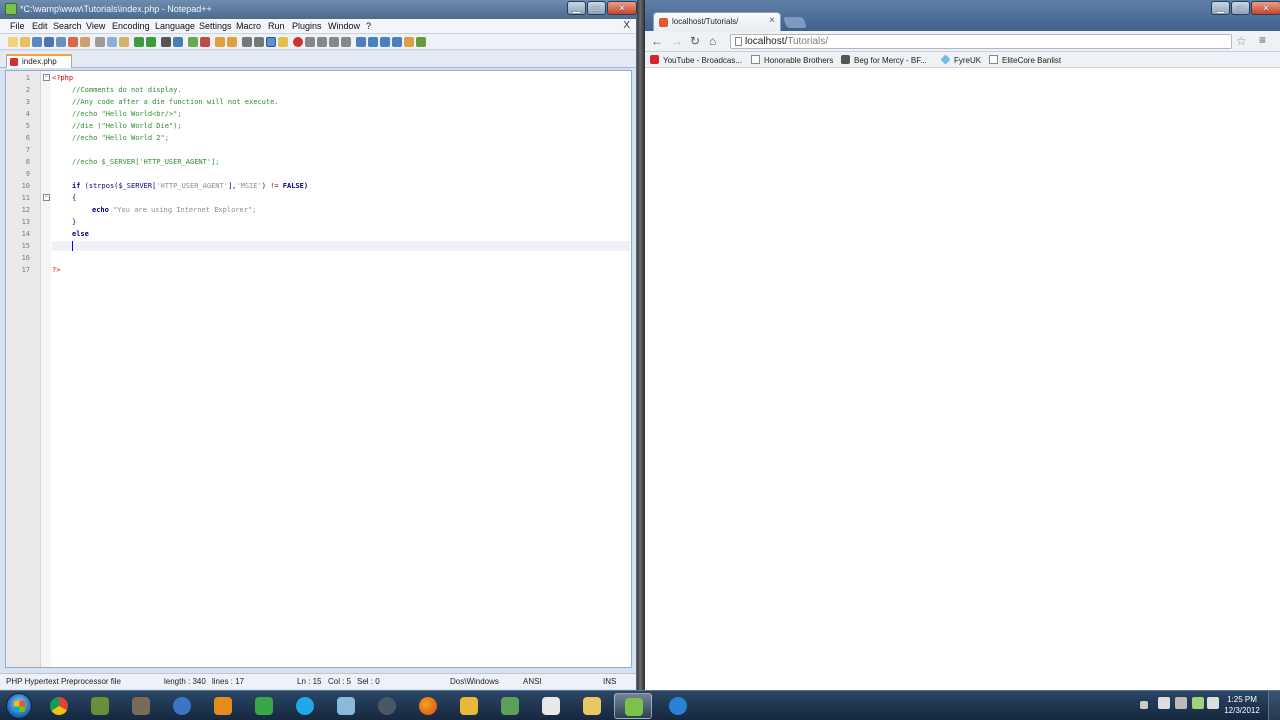 This screenshot has width=1280, height=720. I want to click on spellcheck-icon, so click(421, 42).